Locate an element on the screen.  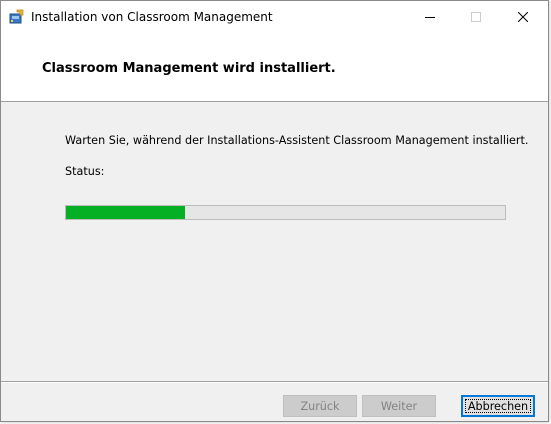
minimize-icon is located at coordinates (430, 17).